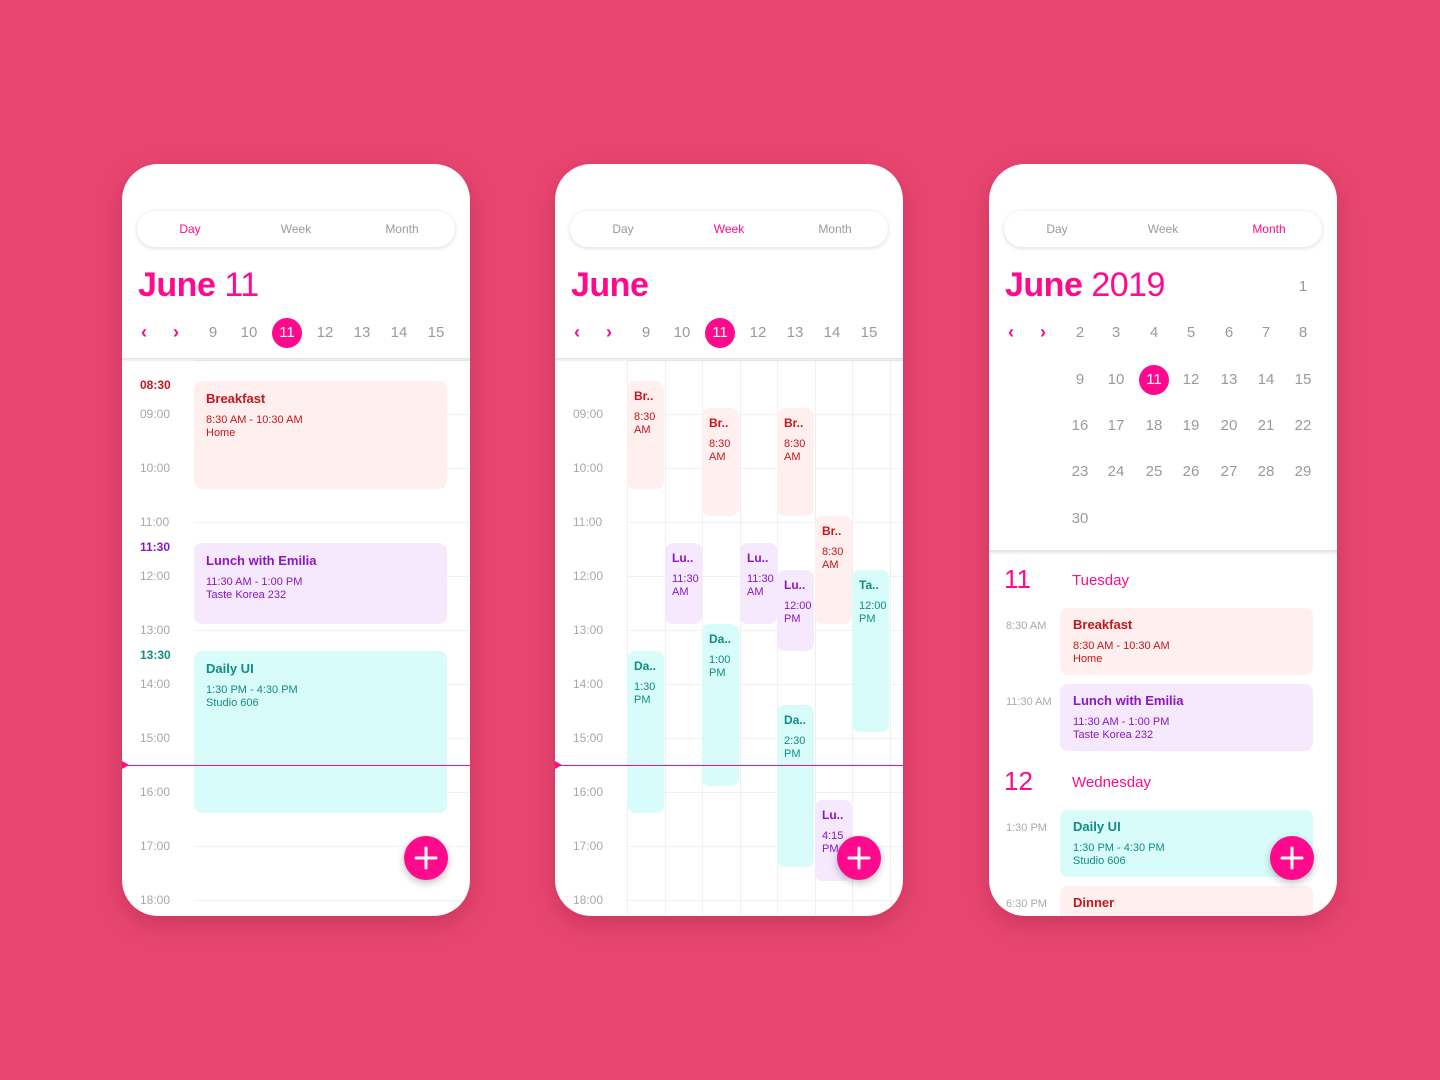 The image size is (1440, 1080). What do you see at coordinates (1116, 472) in the screenshot?
I see `day-24: 24` at bounding box center [1116, 472].